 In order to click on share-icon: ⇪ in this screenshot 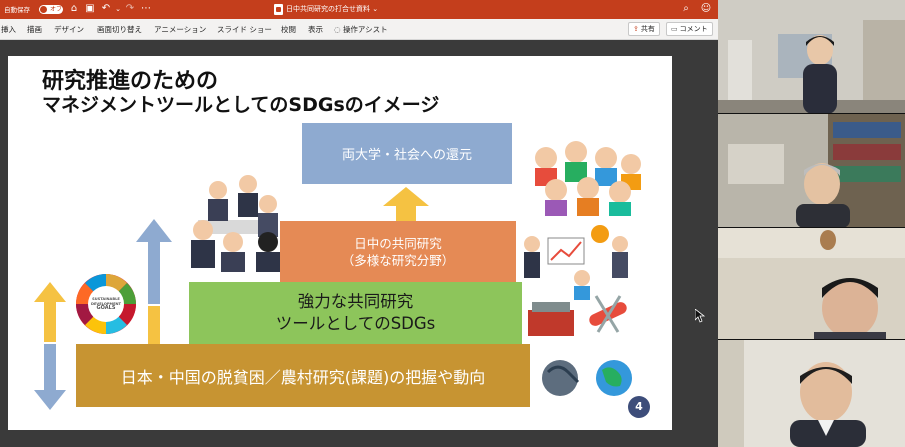, I will do `click(636, 29)`.